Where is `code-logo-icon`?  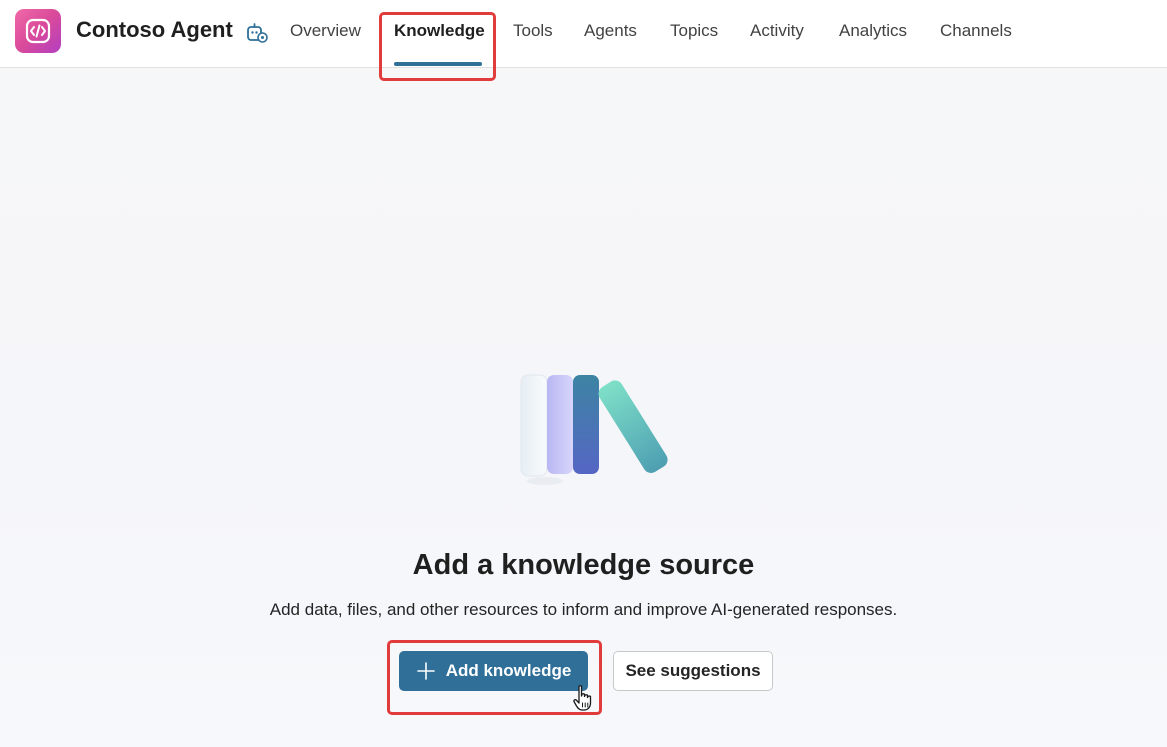
code-logo-icon is located at coordinates (38, 31).